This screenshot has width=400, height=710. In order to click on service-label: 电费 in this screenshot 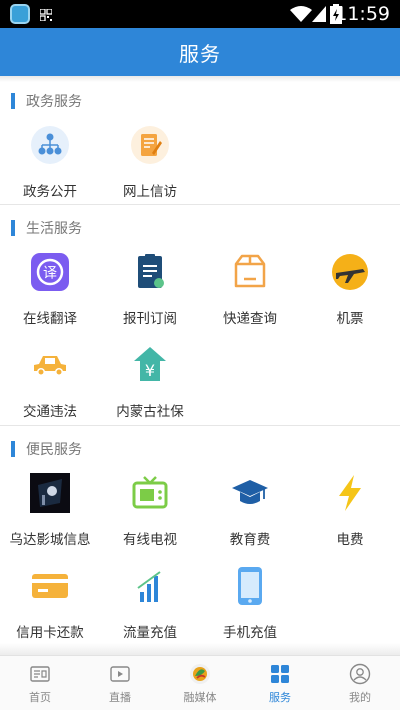, I will do `click(350, 540)`.